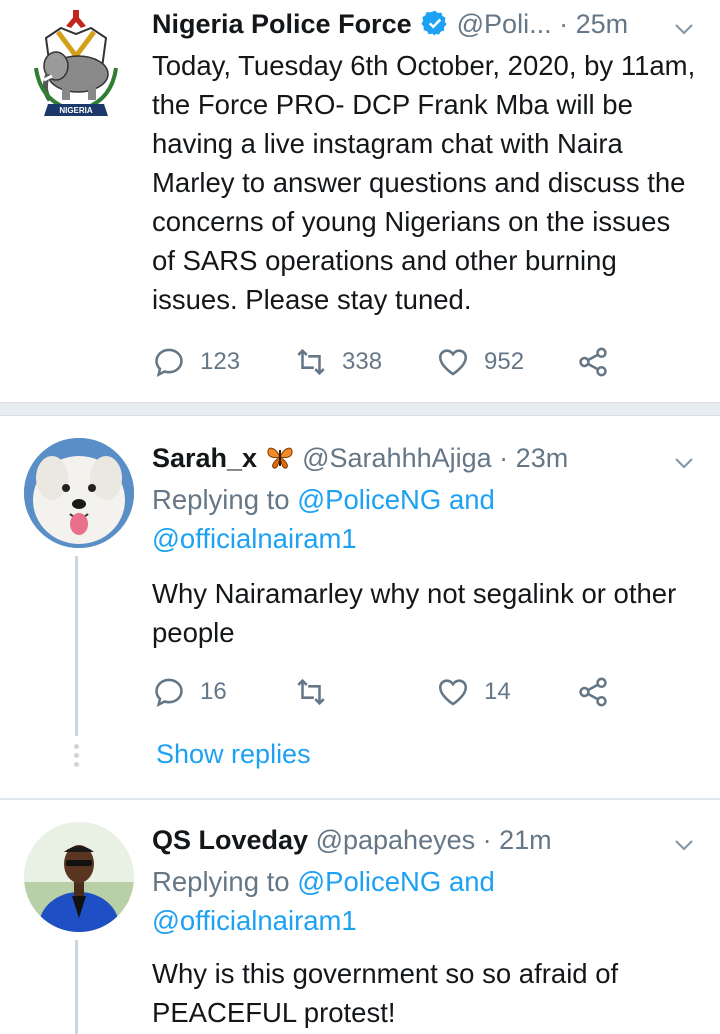  What do you see at coordinates (497, 691) in the screenshot?
I see `like-count: 14` at bounding box center [497, 691].